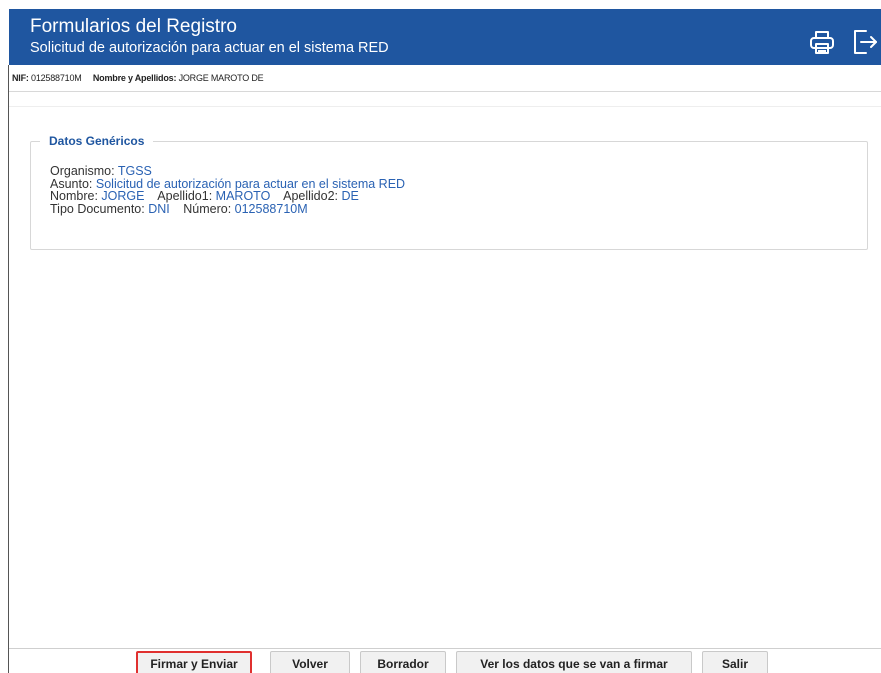 Image resolution: width=881 pixels, height=673 pixels. Describe the element at coordinates (97, 141) in the screenshot. I see `generic-data-legend: Datos Genéricos` at that location.